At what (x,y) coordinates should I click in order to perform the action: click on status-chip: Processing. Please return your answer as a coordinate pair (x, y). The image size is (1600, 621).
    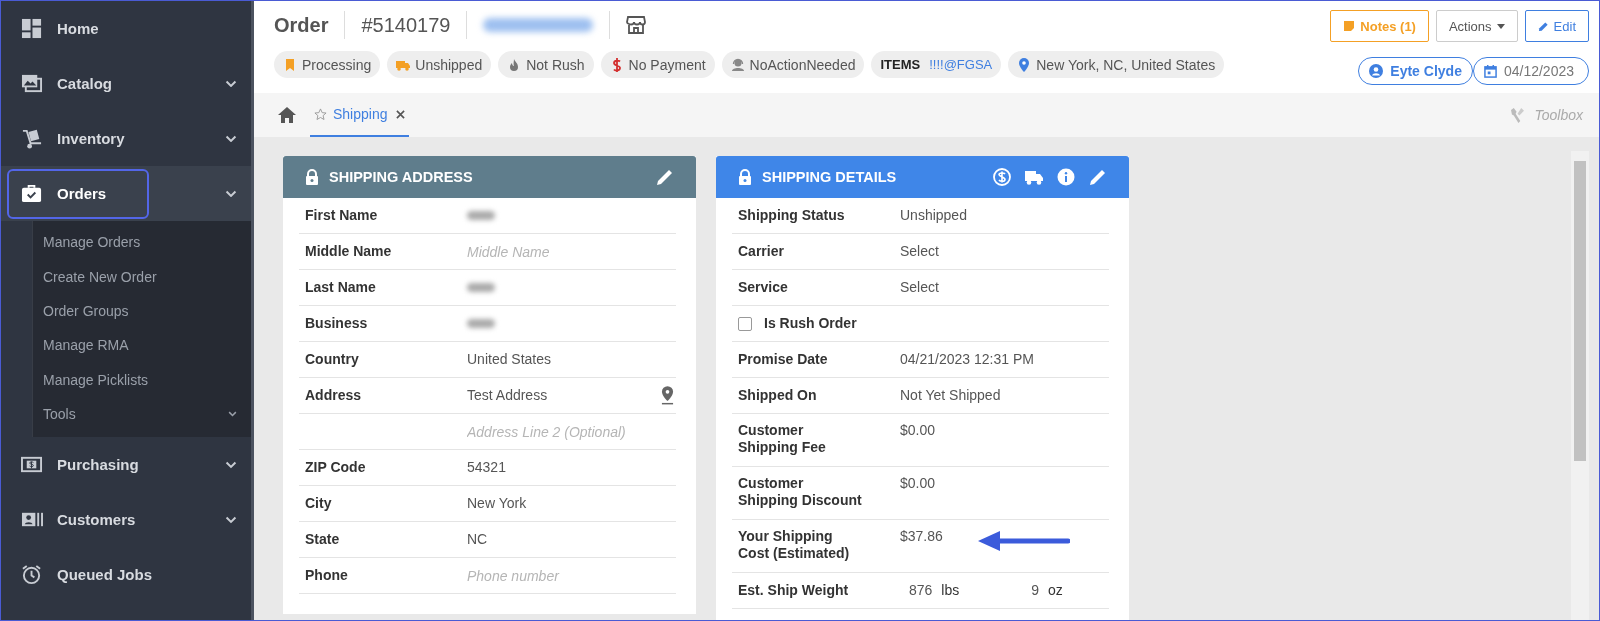
    Looking at the image, I should click on (327, 64).